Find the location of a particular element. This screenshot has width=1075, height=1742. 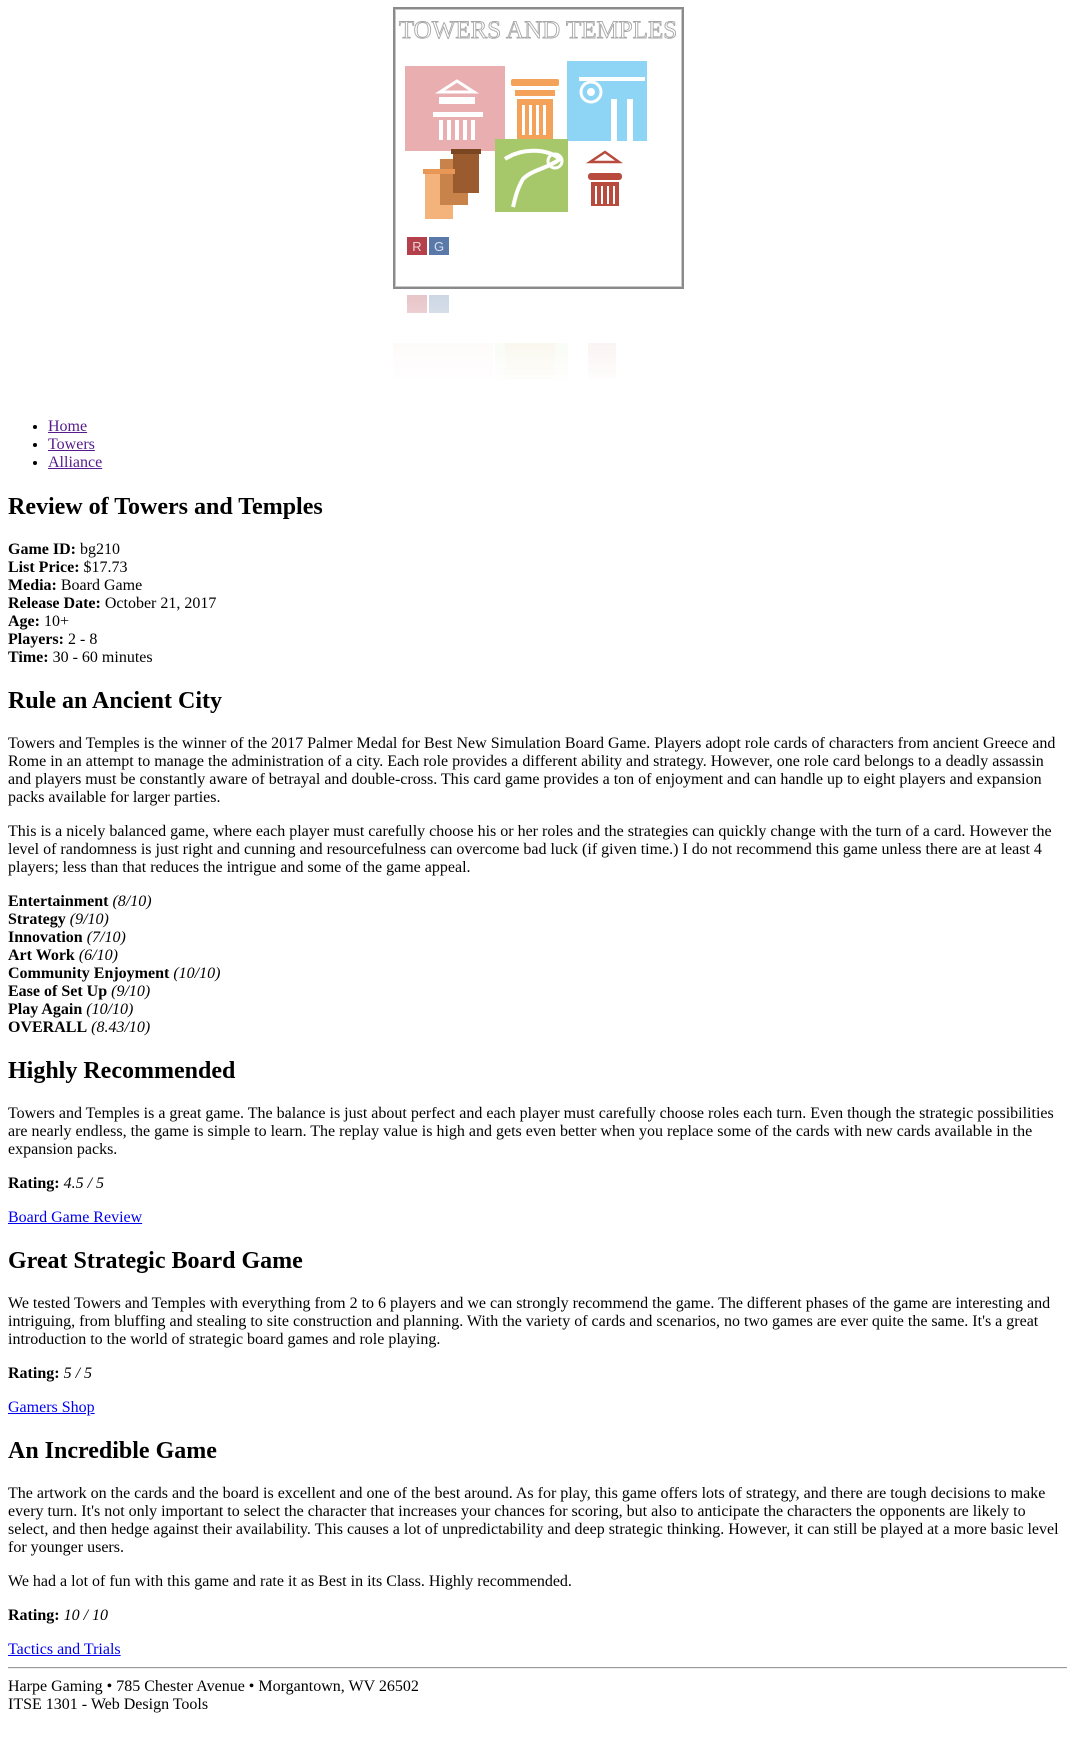

score-row: Community Enjoyment (10/10) is located at coordinates (537, 974).